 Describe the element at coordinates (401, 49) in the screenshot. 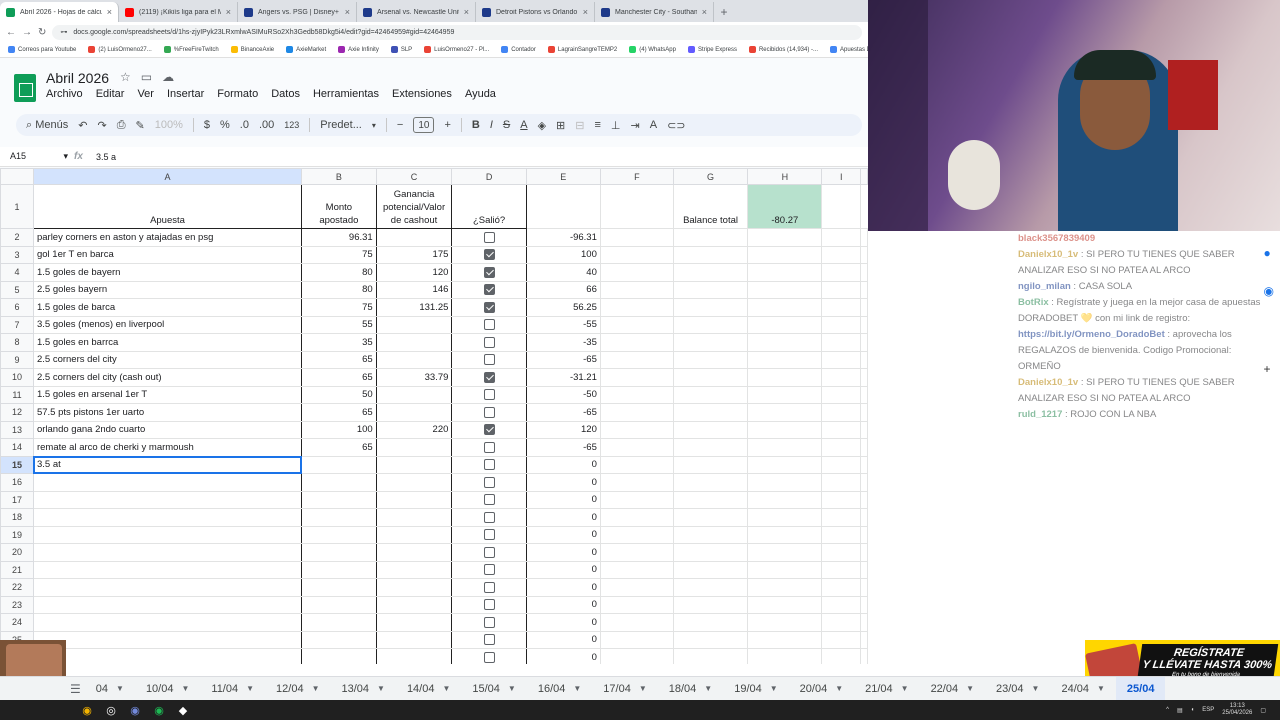

I see `bookmark-item: SLP` at that location.